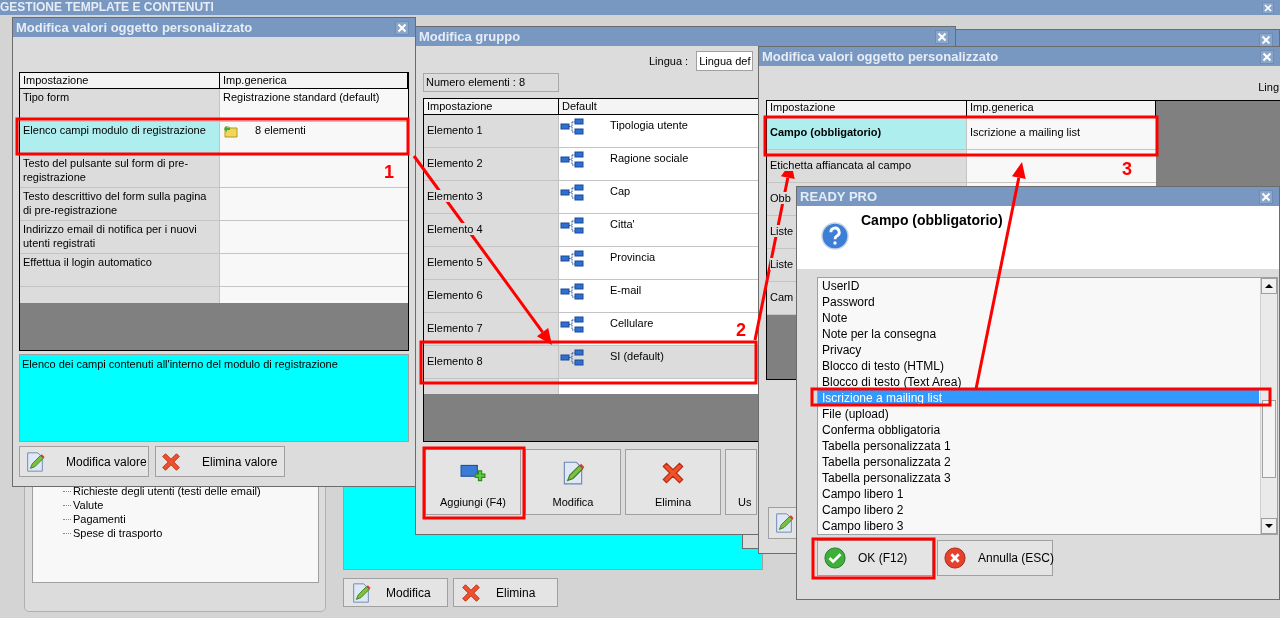 The width and height of the screenshot is (1280, 618). I want to click on table-cell: Elemento 7, so click(455, 328).